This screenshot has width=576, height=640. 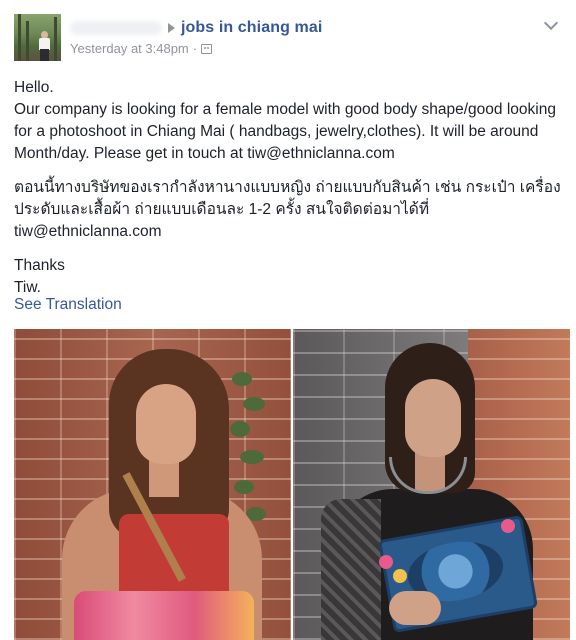 What do you see at coordinates (68, 305) in the screenshot?
I see `see-translation-link: See Translation` at bounding box center [68, 305].